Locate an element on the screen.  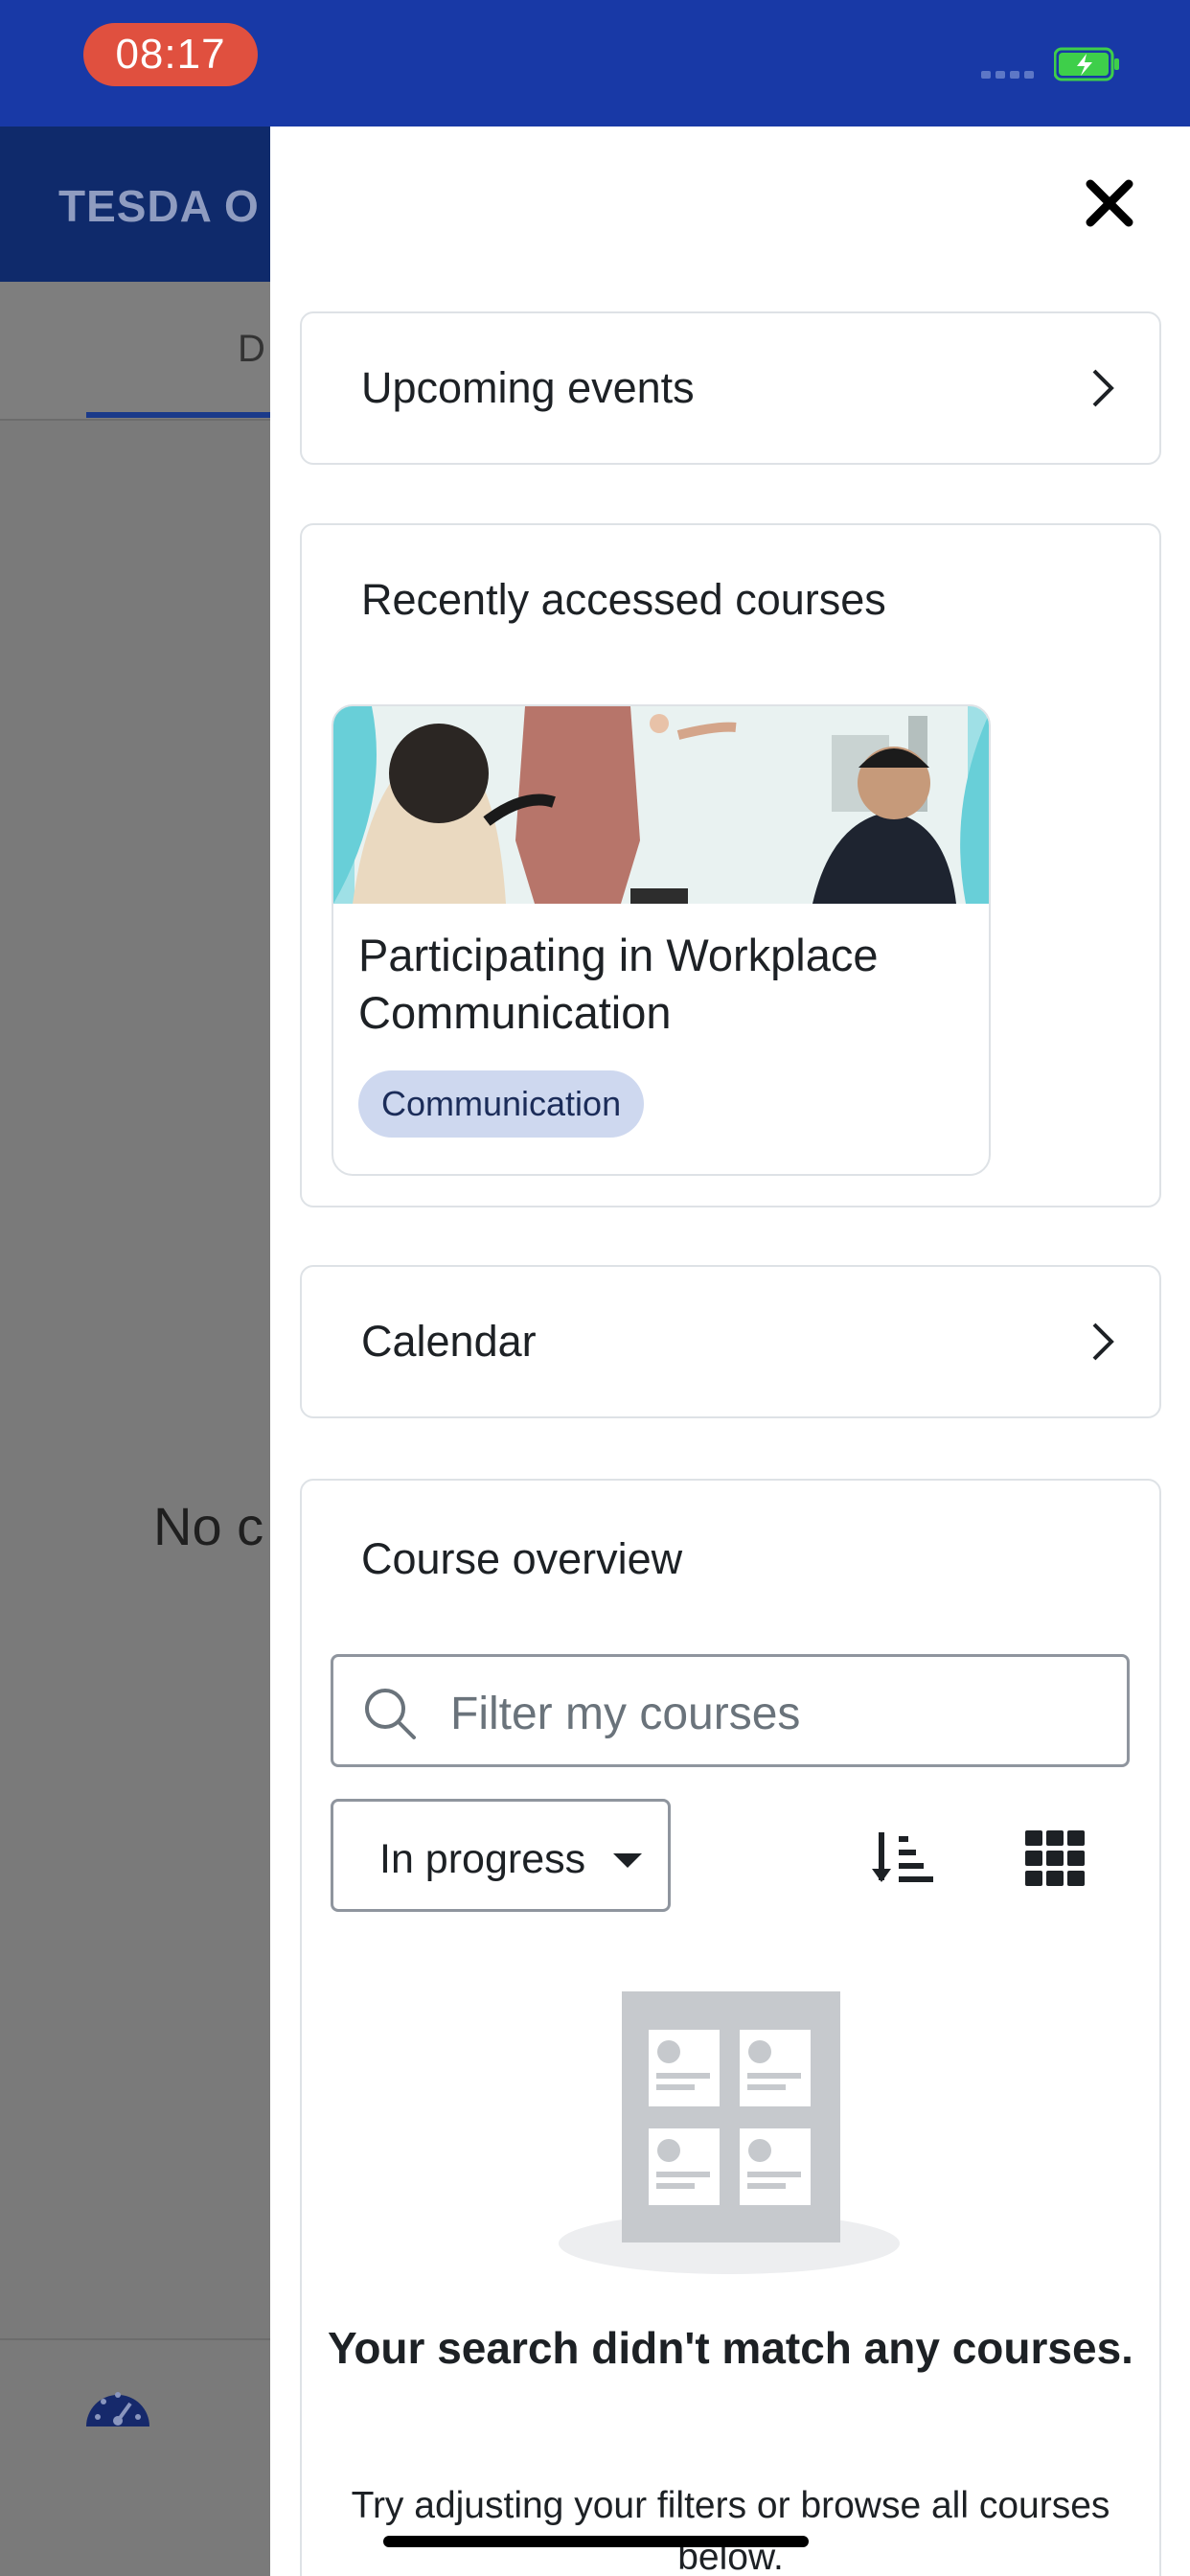
dashboard-icon is located at coordinates (118, 2405).